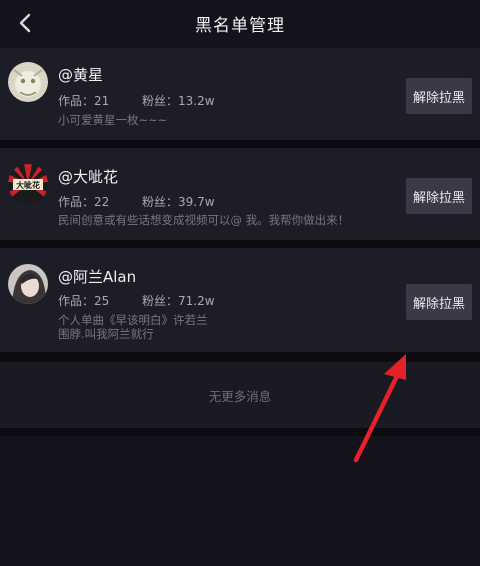 The image size is (480, 566). What do you see at coordinates (84, 101) in the screenshot?
I see `works-count: 作品：21` at bounding box center [84, 101].